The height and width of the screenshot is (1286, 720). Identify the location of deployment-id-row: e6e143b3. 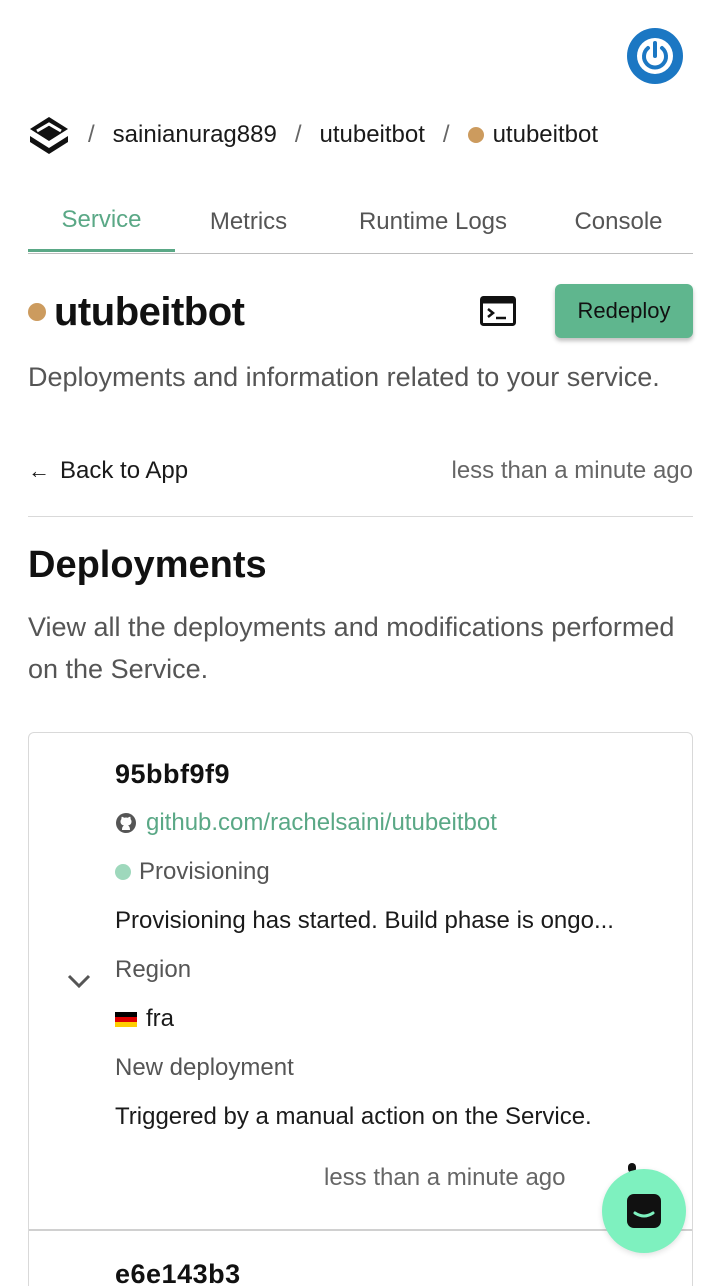
(178, 1272).